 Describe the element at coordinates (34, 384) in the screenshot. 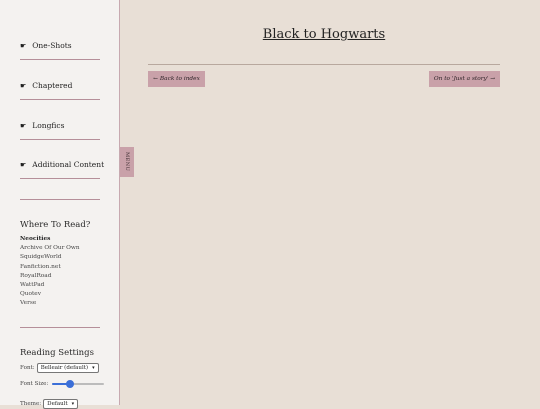

I see `font-size-label: Font Size:` at that location.